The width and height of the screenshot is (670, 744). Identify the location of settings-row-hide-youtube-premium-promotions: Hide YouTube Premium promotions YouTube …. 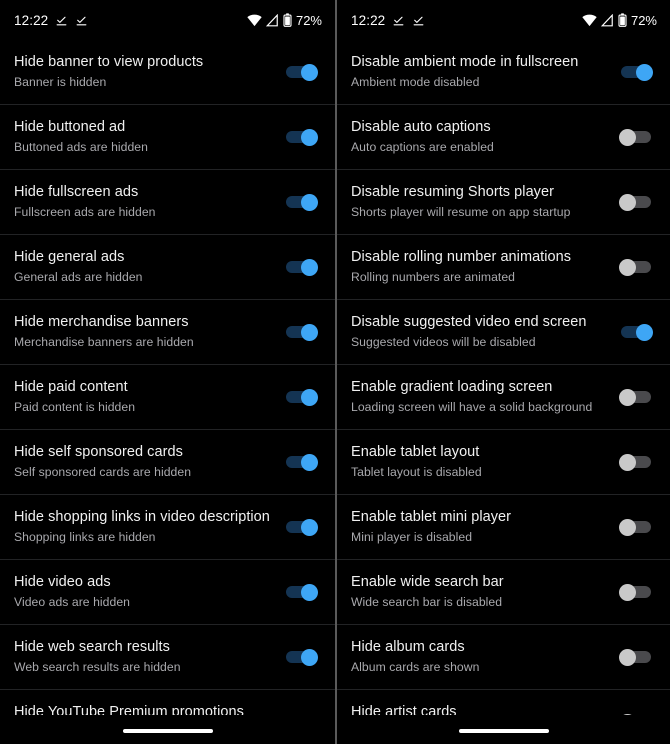
(167, 702).